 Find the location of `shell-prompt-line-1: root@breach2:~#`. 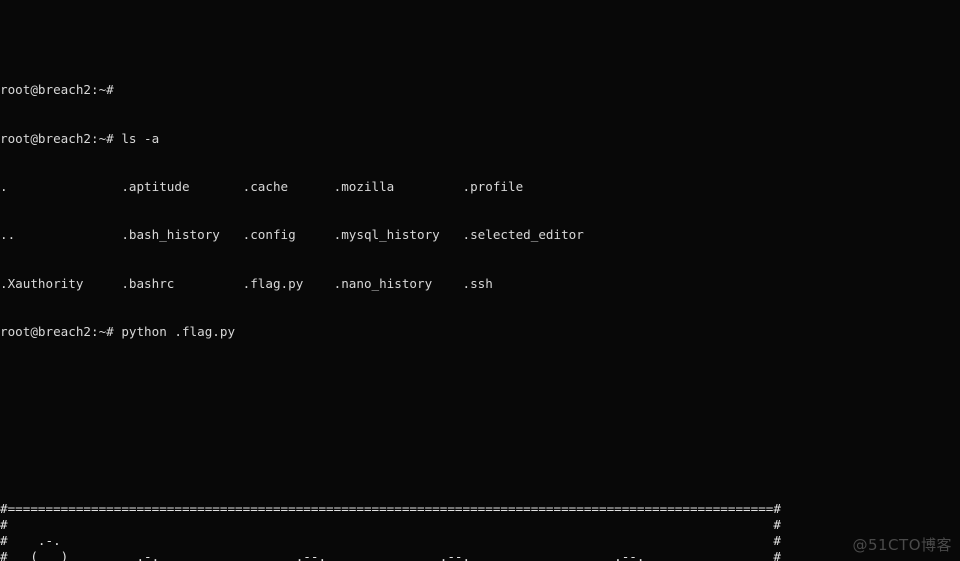

shell-prompt-line-1: root@breach2:~# is located at coordinates (61, 90).